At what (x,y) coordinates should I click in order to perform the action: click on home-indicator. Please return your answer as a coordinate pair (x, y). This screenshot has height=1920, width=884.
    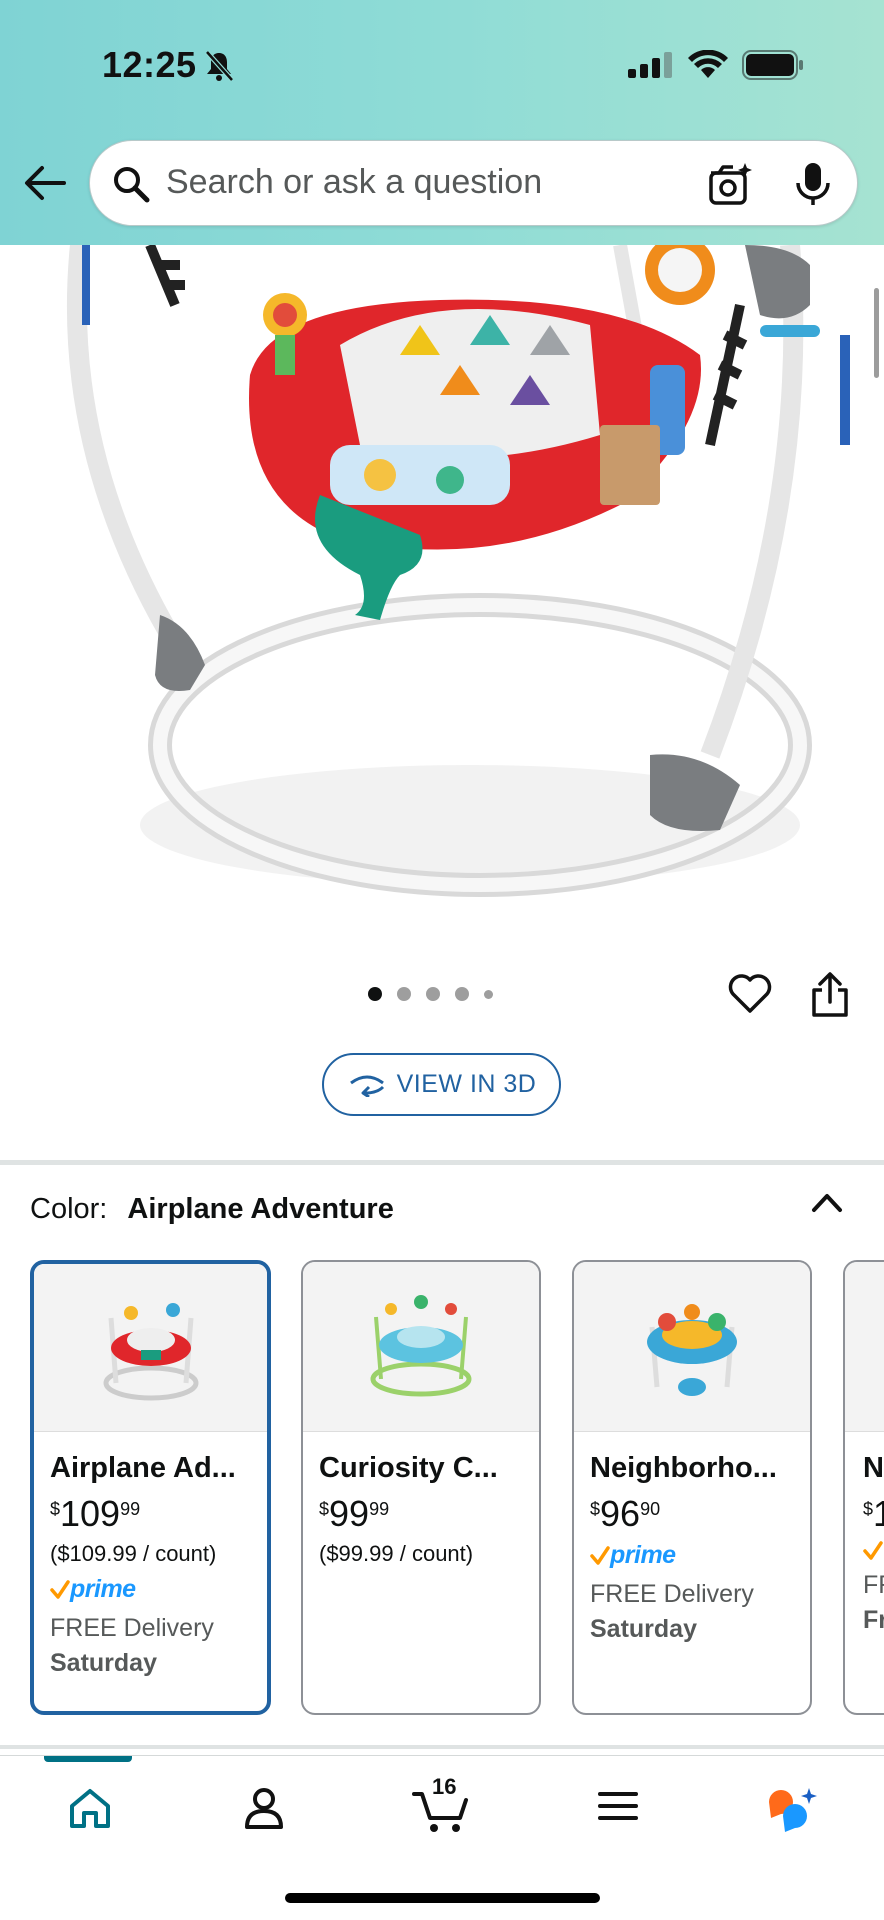
    Looking at the image, I should click on (442, 1898).